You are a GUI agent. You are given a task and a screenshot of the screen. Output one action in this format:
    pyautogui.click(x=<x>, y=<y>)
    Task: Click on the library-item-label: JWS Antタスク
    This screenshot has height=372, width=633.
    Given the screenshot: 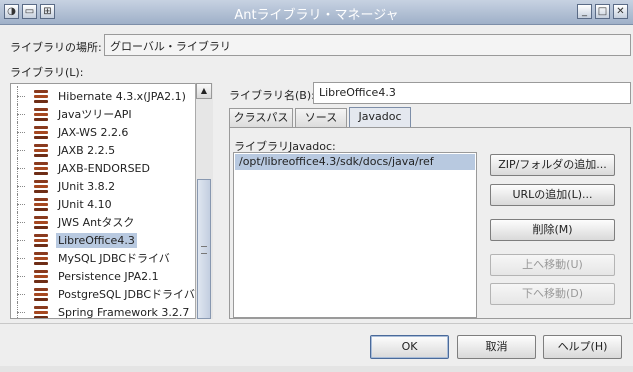 What is the action you would take?
    pyautogui.click(x=96, y=222)
    